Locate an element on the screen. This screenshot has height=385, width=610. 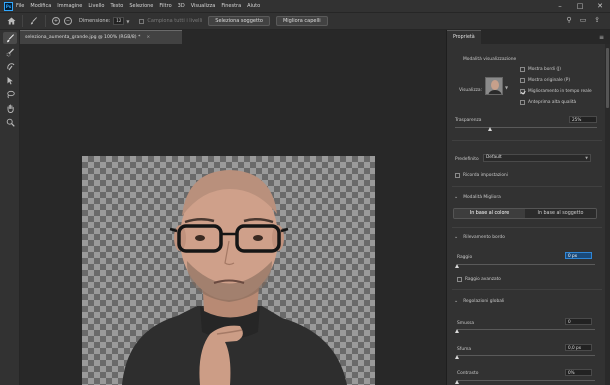
refine-mode-object-button: In base al soggetto is located at coordinates (560, 213).